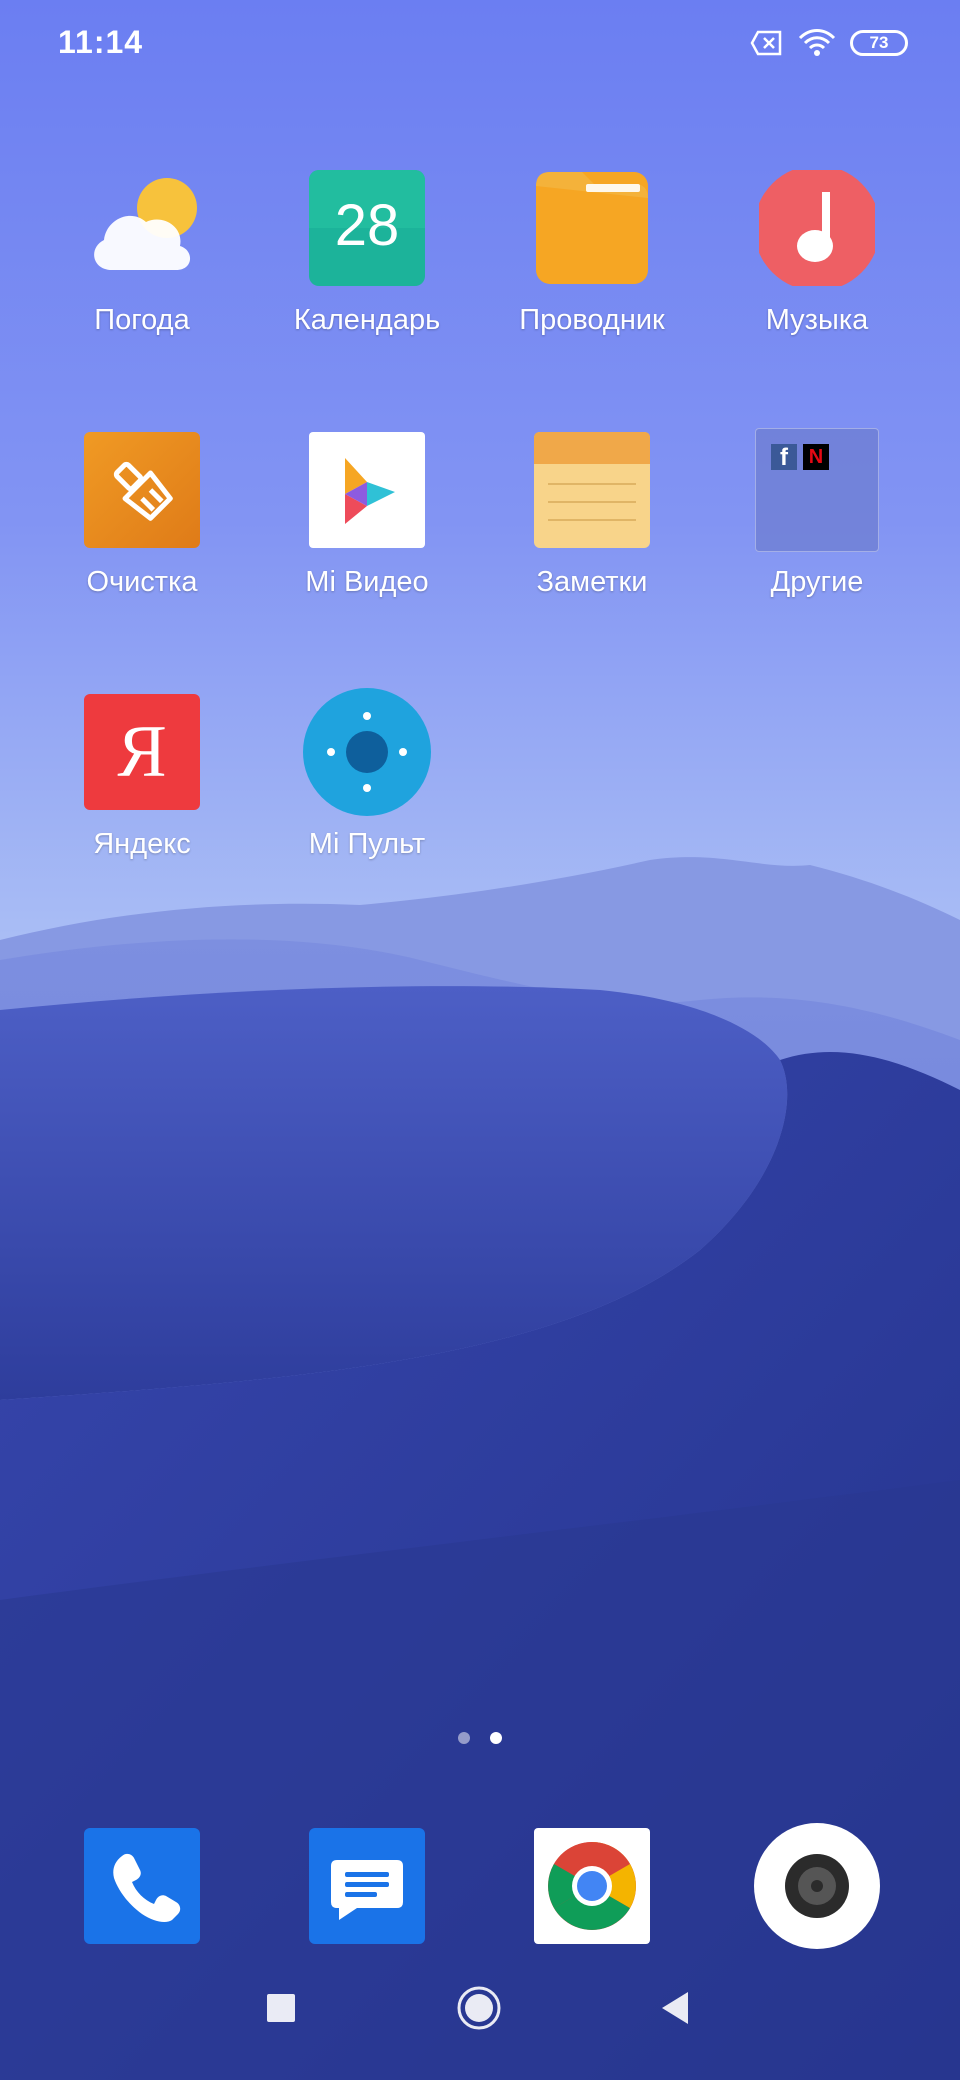 This screenshot has height=2080, width=960. I want to click on messages-icon, so click(367, 1886).